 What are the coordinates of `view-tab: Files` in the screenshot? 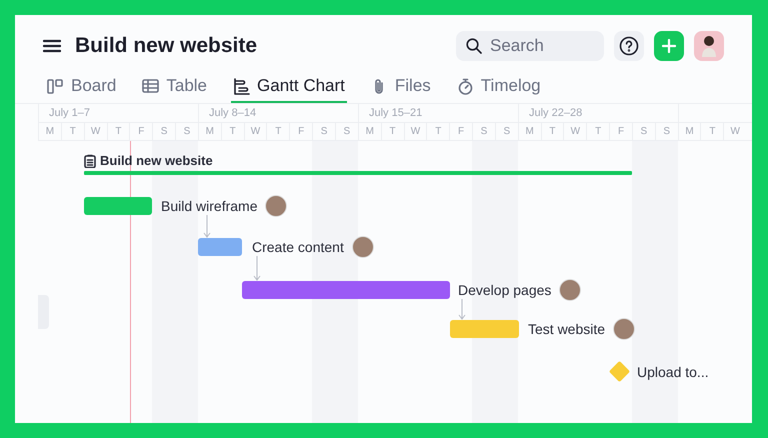 It's located at (400, 87).